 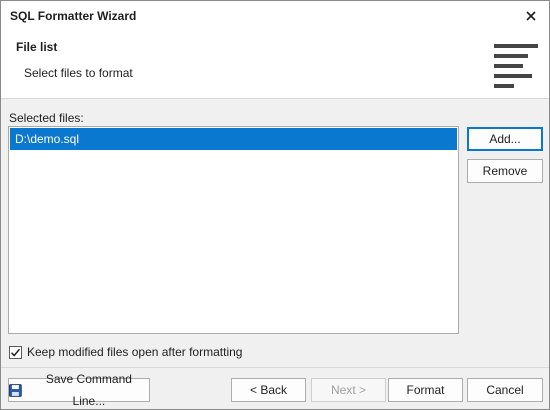 I want to click on keep-open-checkbox, so click(x=15, y=352).